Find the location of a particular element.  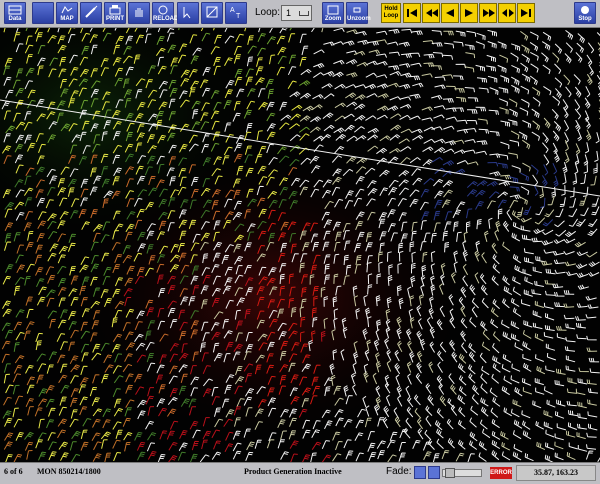

map-icon is located at coordinates (67, 10).